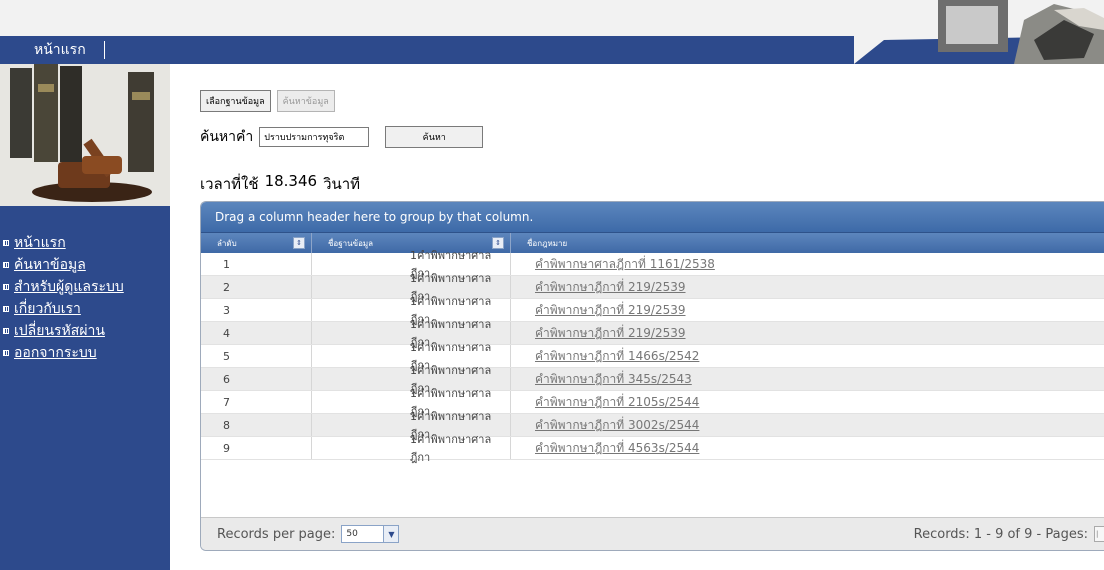 This screenshot has height=570, width=1104. Describe the element at coordinates (256, 243) in the screenshot. I see `column-header-no: ลำดับ ⇕` at that location.